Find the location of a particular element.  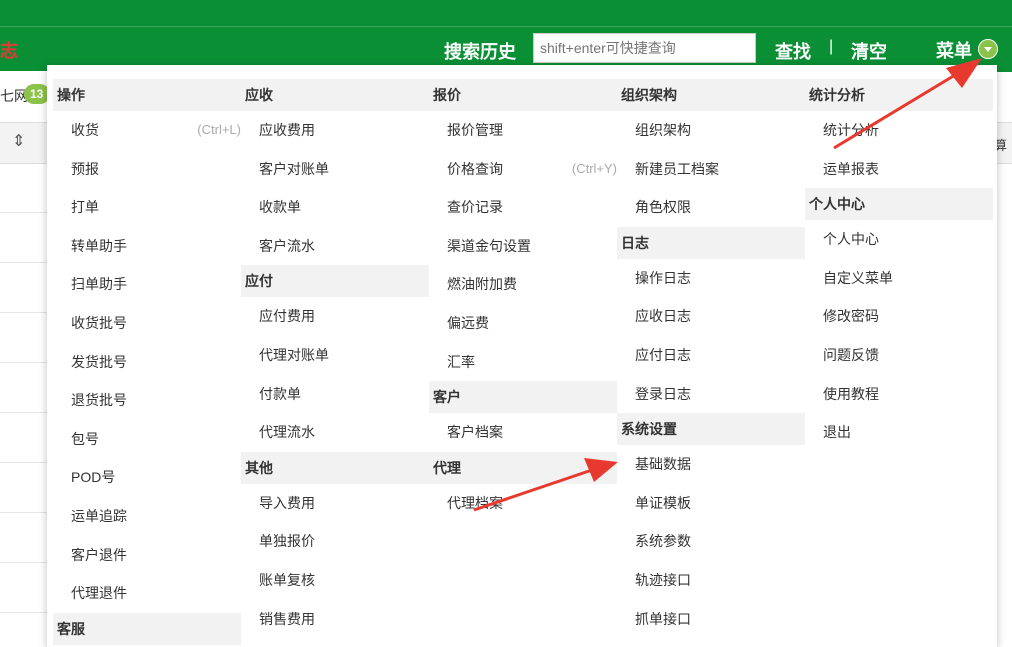

menu-item-label: 单独报价 is located at coordinates (287, 541).